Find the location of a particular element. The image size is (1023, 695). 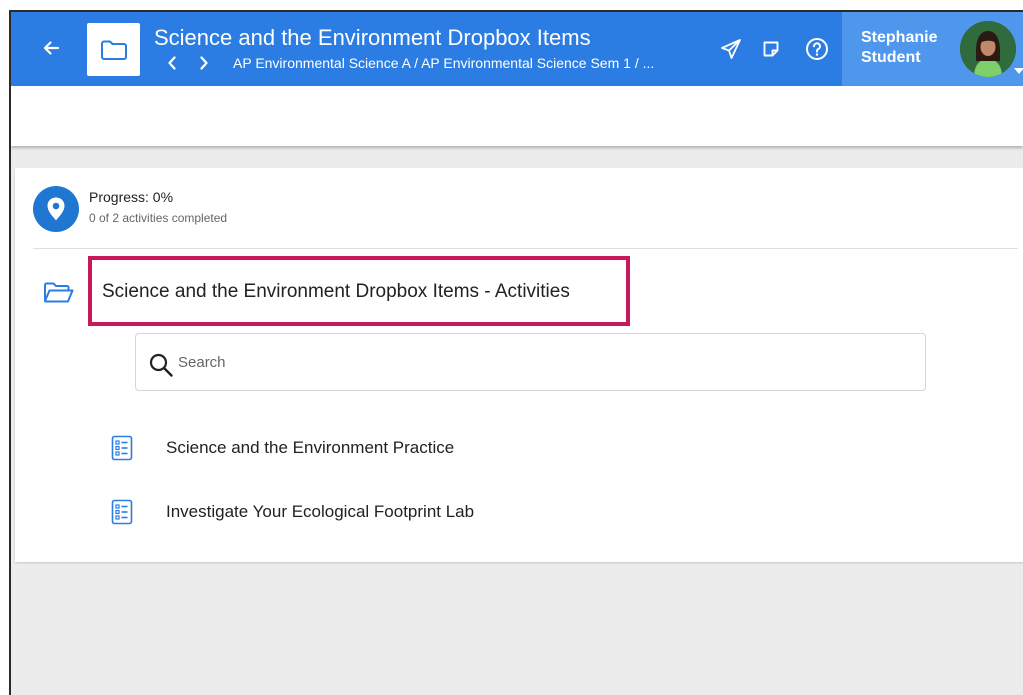

sub-header is located at coordinates (517, 116).